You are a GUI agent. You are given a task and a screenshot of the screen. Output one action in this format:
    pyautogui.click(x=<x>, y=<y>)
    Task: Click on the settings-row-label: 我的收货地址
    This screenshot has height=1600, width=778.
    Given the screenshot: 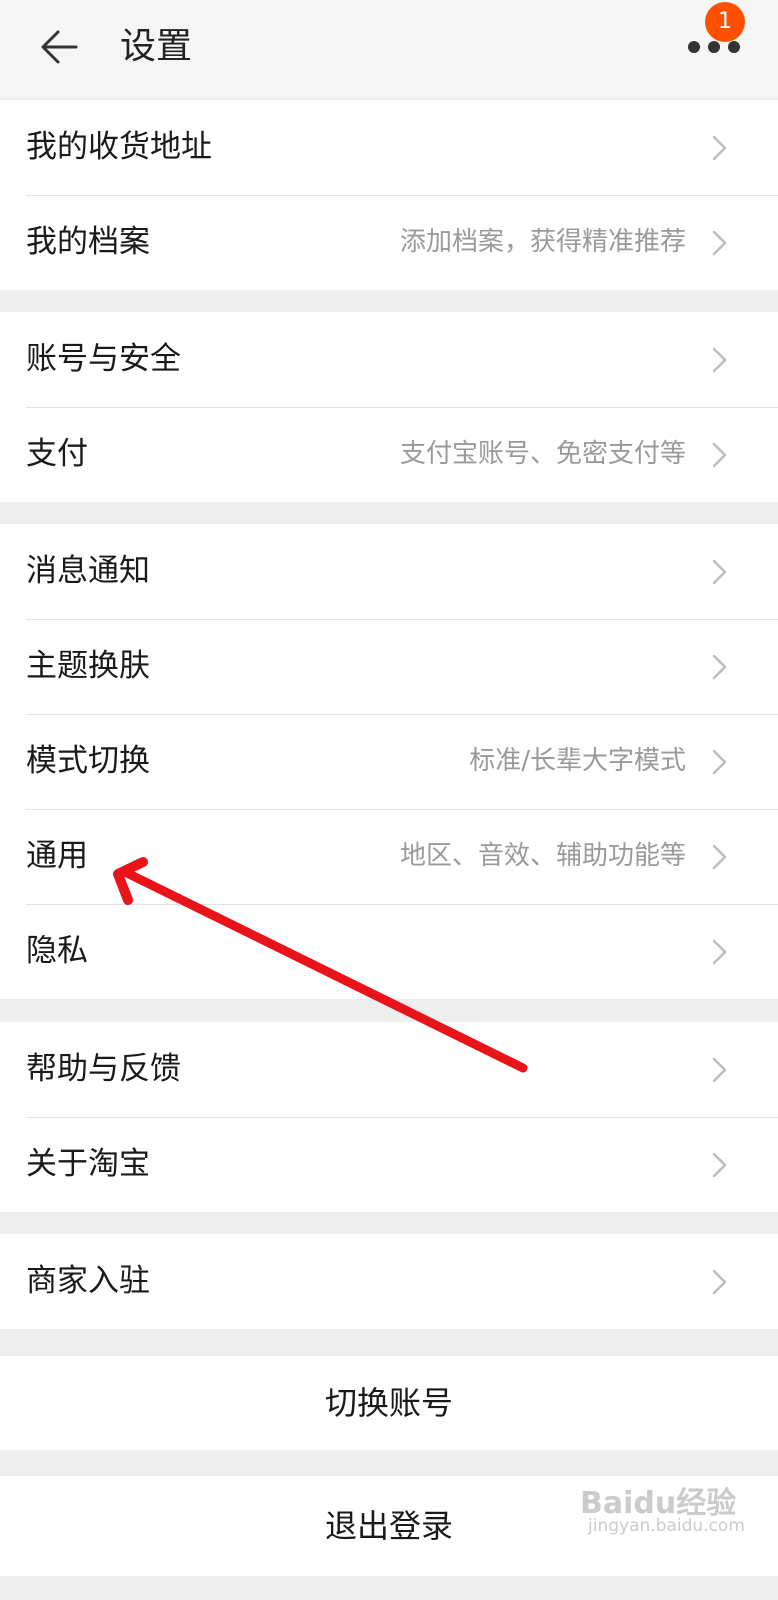 What is the action you would take?
    pyautogui.click(x=119, y=147)
    